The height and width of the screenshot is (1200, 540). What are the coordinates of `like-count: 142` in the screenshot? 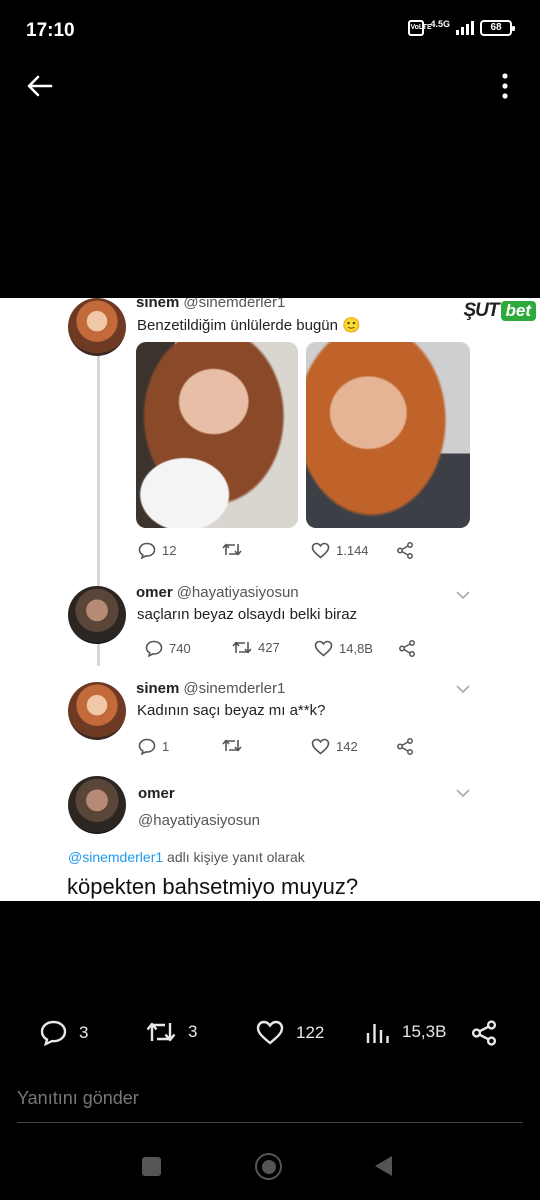 It's located at (334, 746).